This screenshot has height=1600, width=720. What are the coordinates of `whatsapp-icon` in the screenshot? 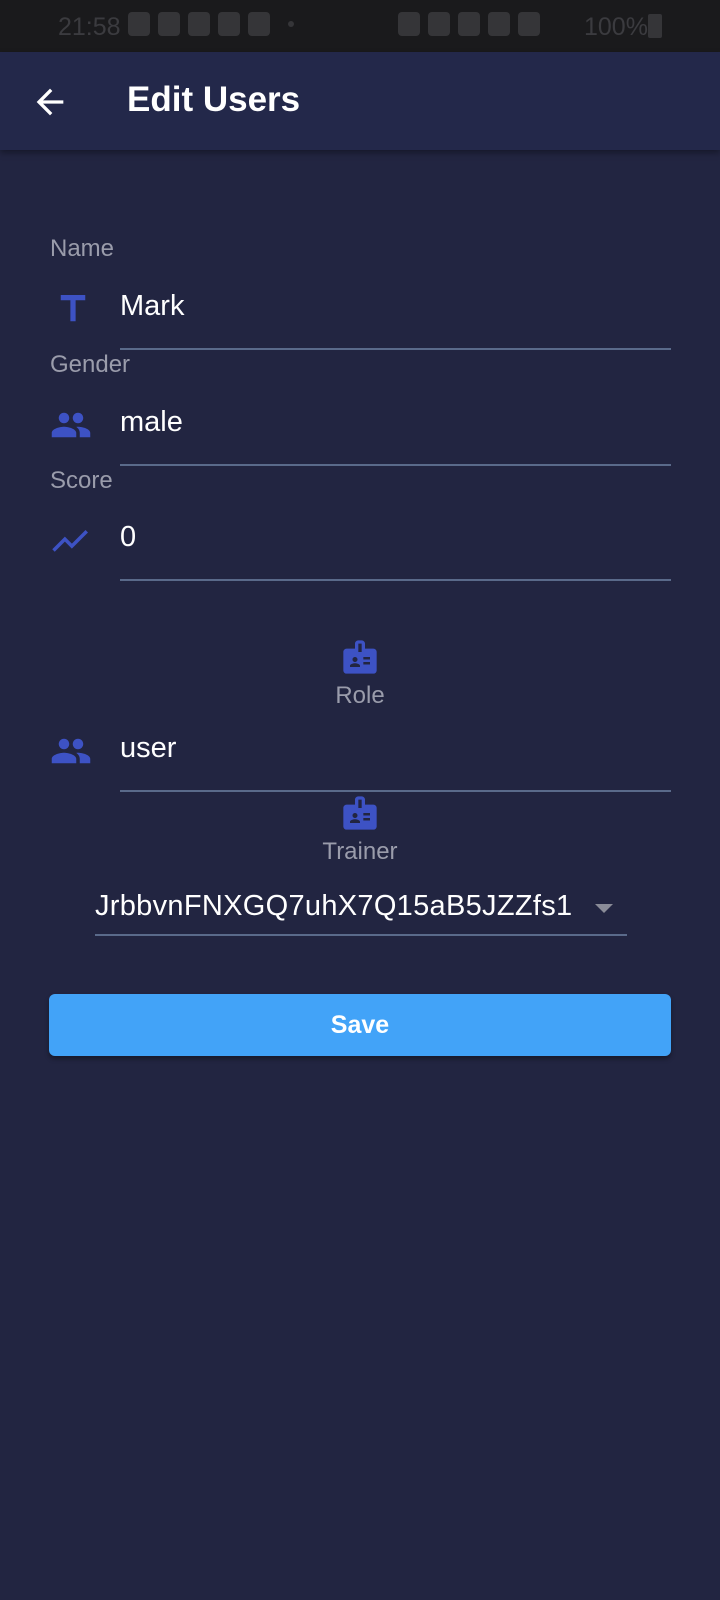 It's located at (139, 24).